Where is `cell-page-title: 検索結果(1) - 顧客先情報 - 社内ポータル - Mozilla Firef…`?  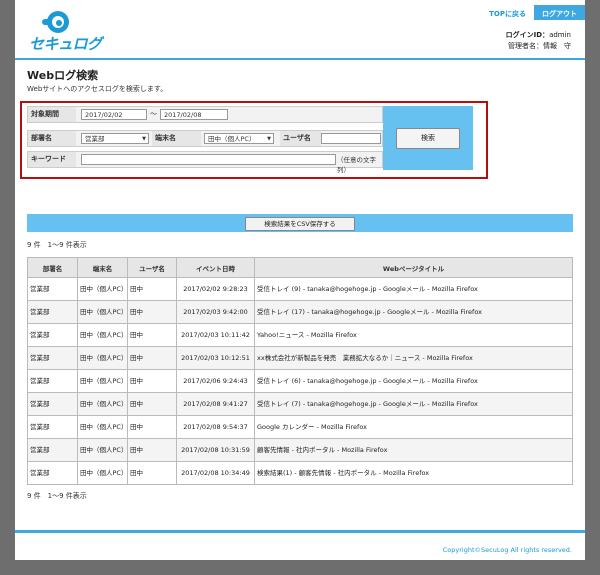
cell-page-title: 検索結果(1) - 顧客先情報 - 社内ポータル - Mozilla Firef… is located at coordinates (413, 473).